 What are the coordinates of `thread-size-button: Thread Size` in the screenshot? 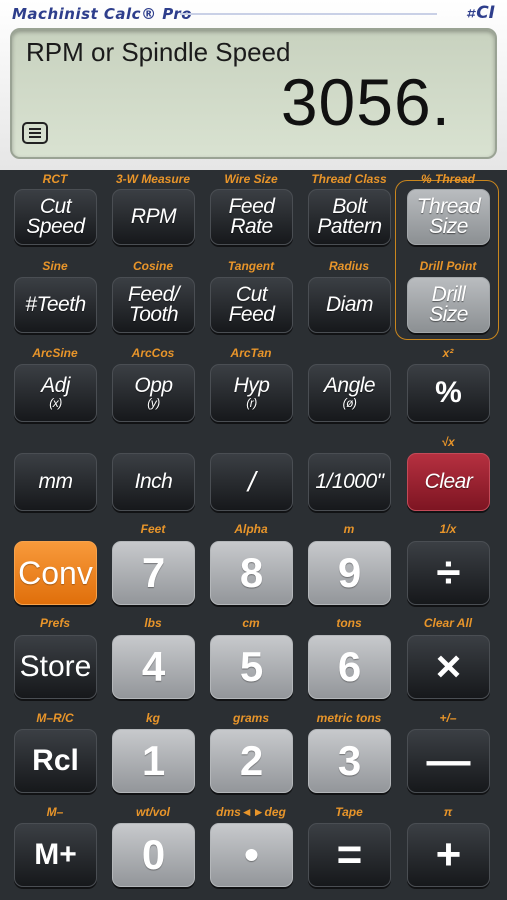 It's located at (448, 217).